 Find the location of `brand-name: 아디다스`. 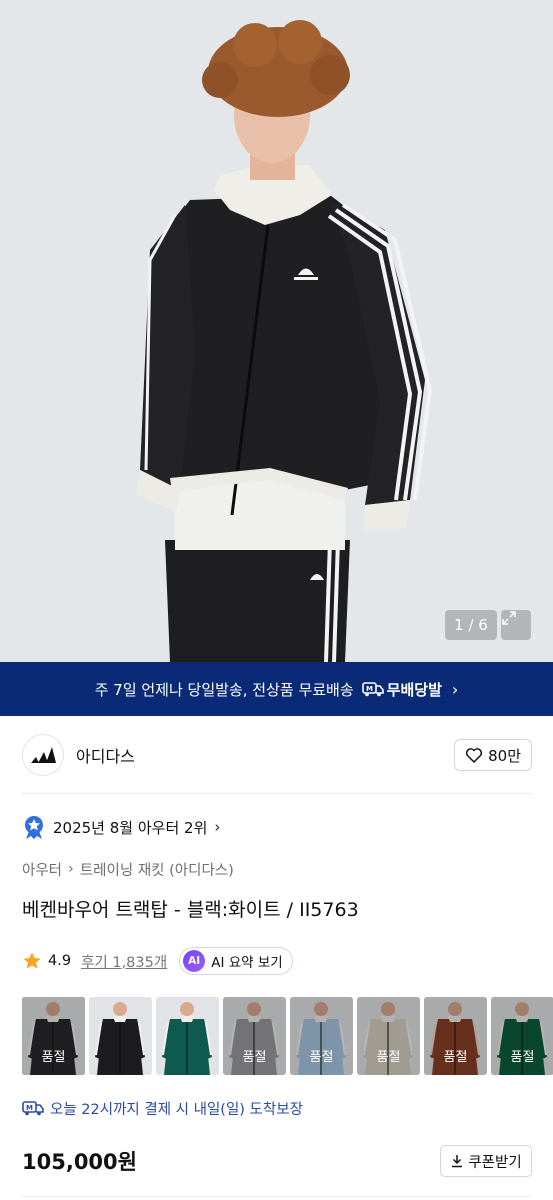

brand-name: 아디다스 is located at coordinates (105, 755).